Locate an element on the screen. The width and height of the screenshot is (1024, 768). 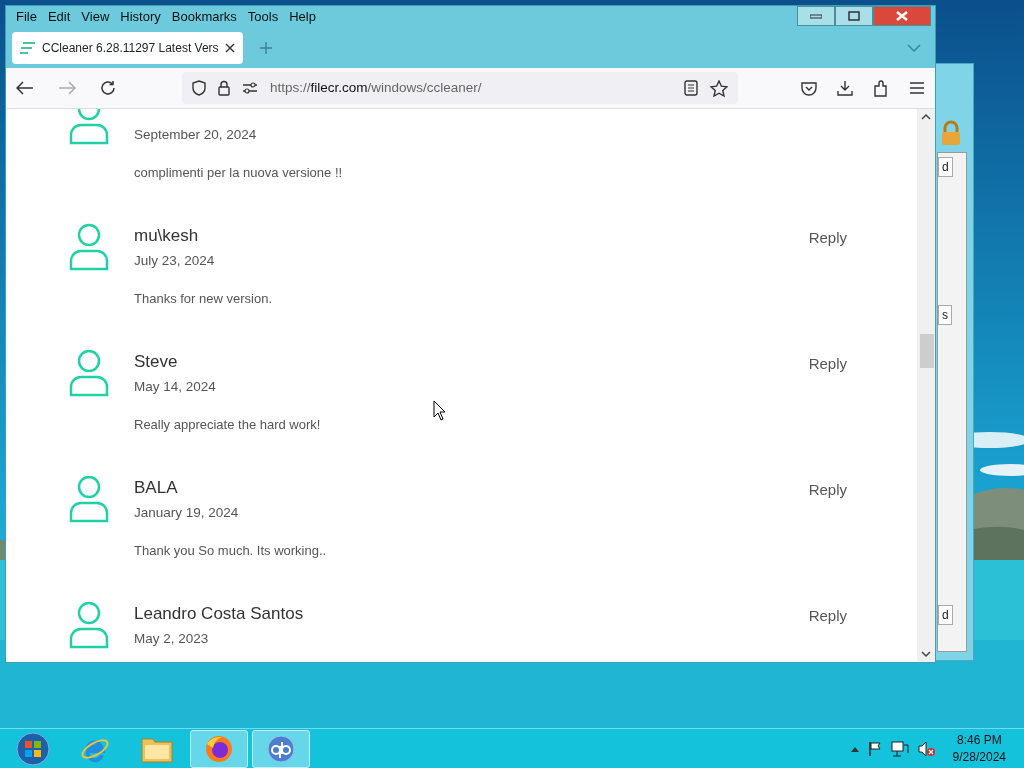
comment-date: September 20, 2024 is located at coordinates (196, 135).